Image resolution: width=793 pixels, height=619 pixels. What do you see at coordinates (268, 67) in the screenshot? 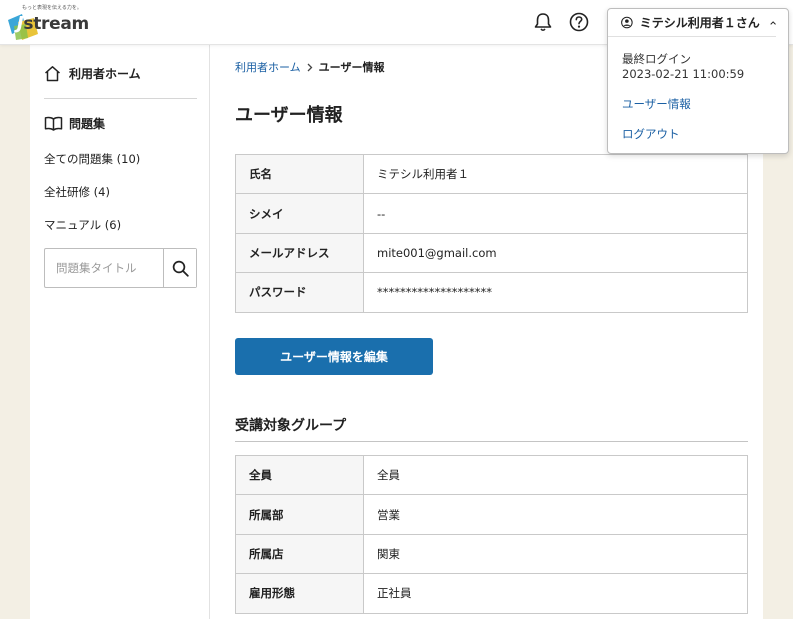
I see `breadcrumb-home-link: 利用者ホーム` at bounding box center [268, 67].